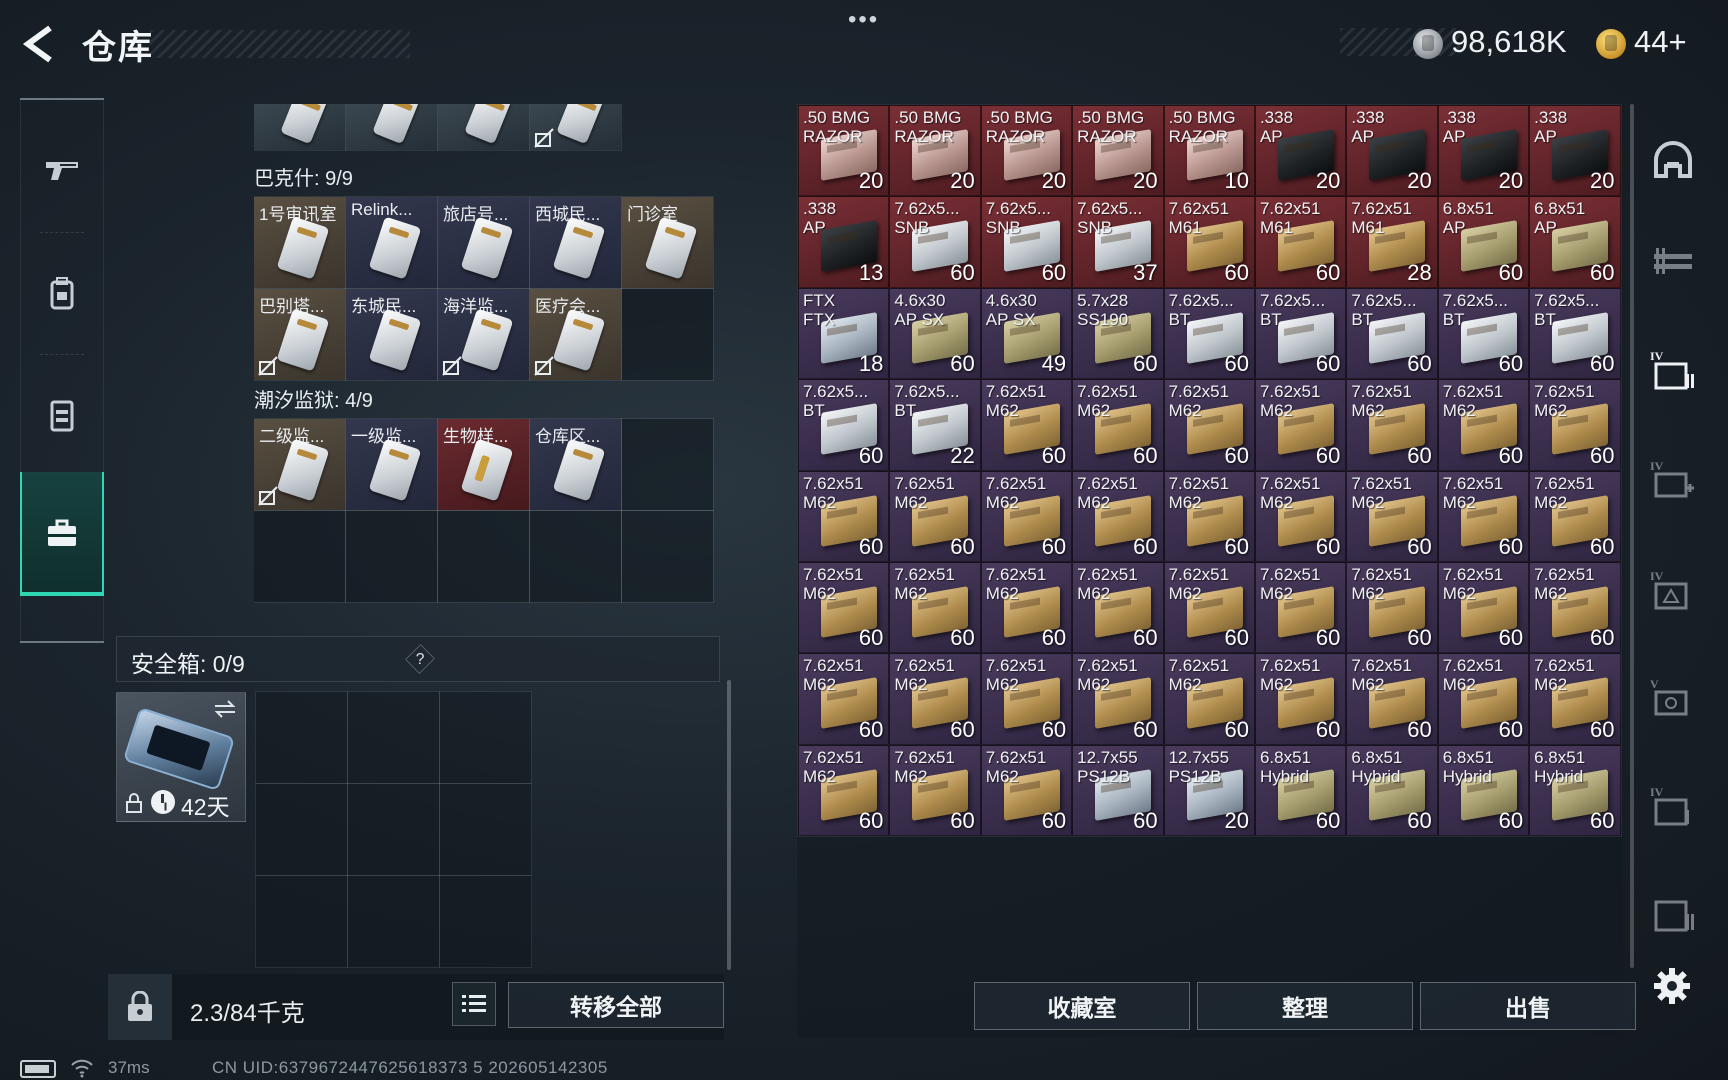  I want to click on medkit-box-icon: IV, so click(1673, 481).